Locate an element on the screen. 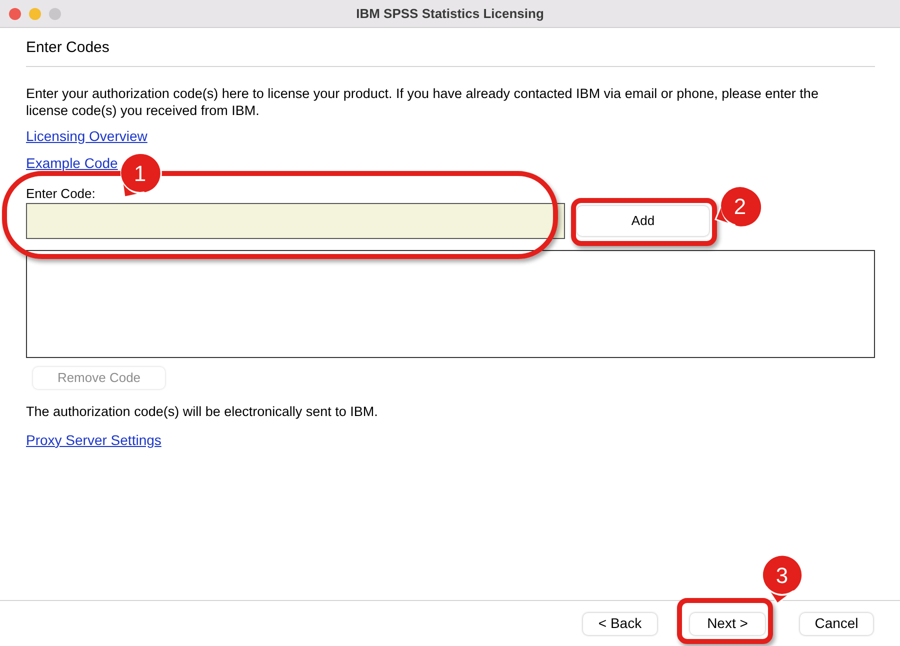  add-button: Add is located at coordinates (643, 221).